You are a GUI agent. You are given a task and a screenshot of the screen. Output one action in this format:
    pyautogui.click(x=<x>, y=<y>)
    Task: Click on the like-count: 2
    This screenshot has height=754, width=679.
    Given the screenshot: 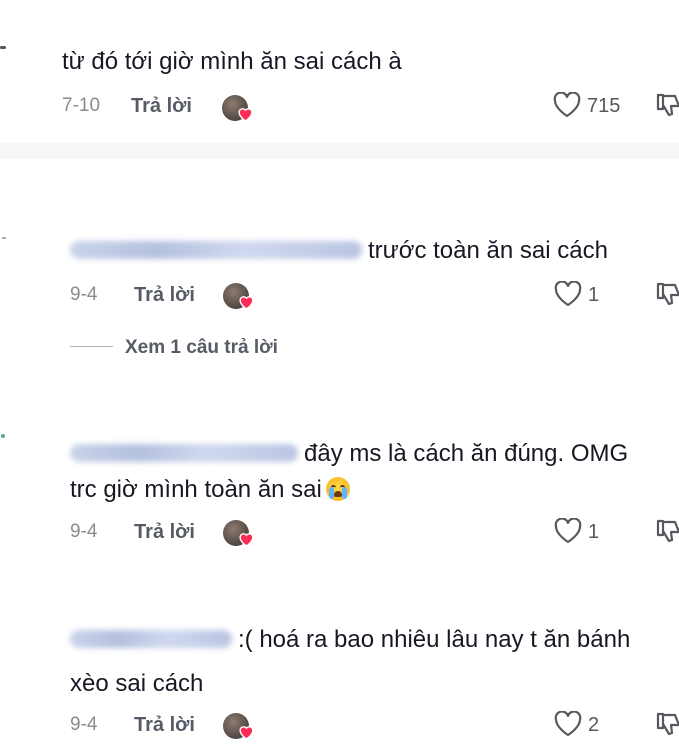 What is the action you would take?
    pyautogui.click(x=594, y=725)
    